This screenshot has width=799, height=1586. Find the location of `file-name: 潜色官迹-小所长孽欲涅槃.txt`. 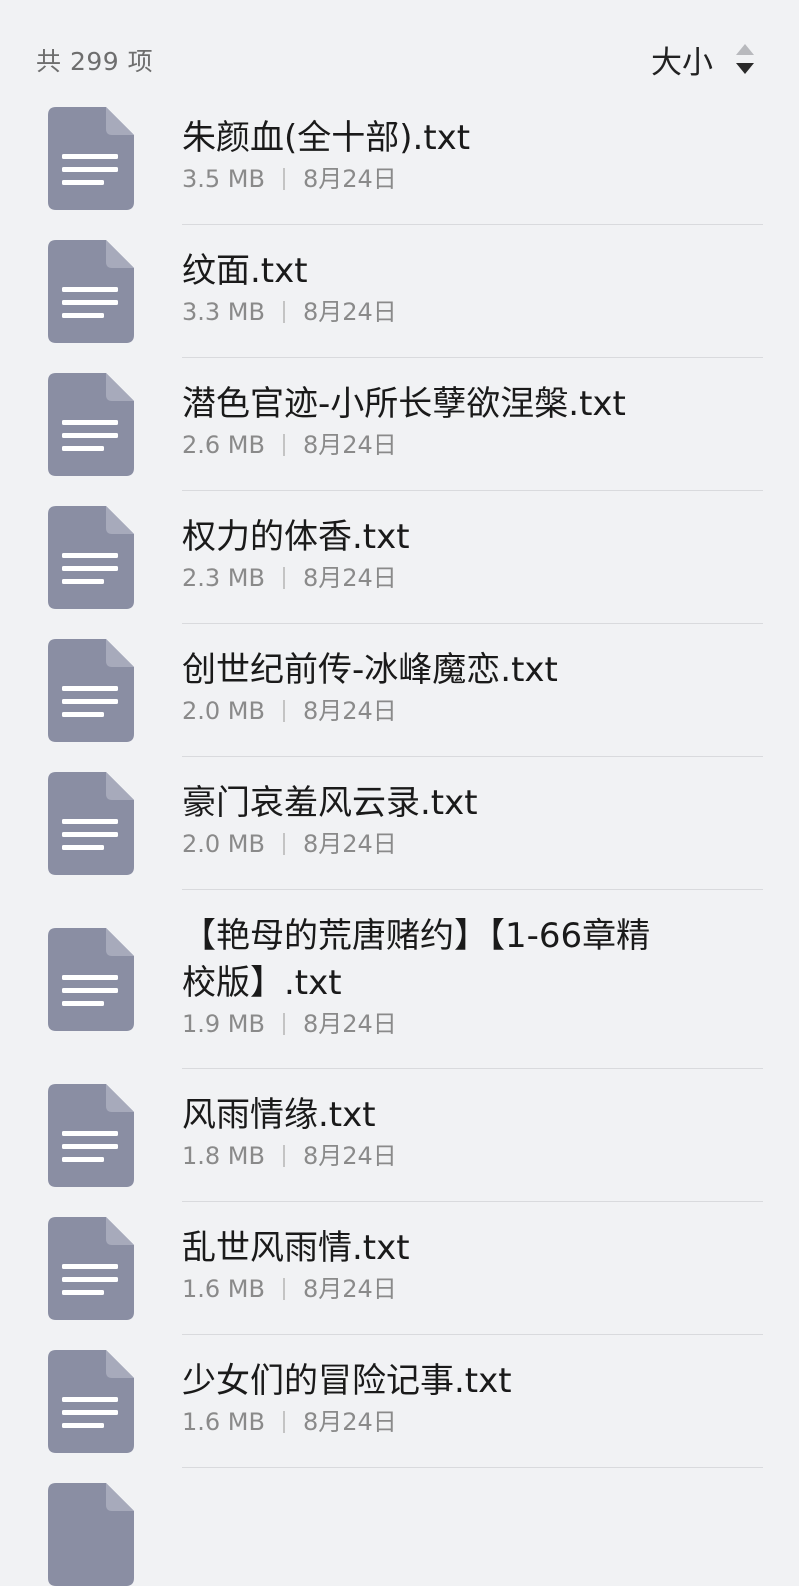

file-name: 潜色官迹-小所长孽欲涅槃.txt is located at coordinates (404, 404).